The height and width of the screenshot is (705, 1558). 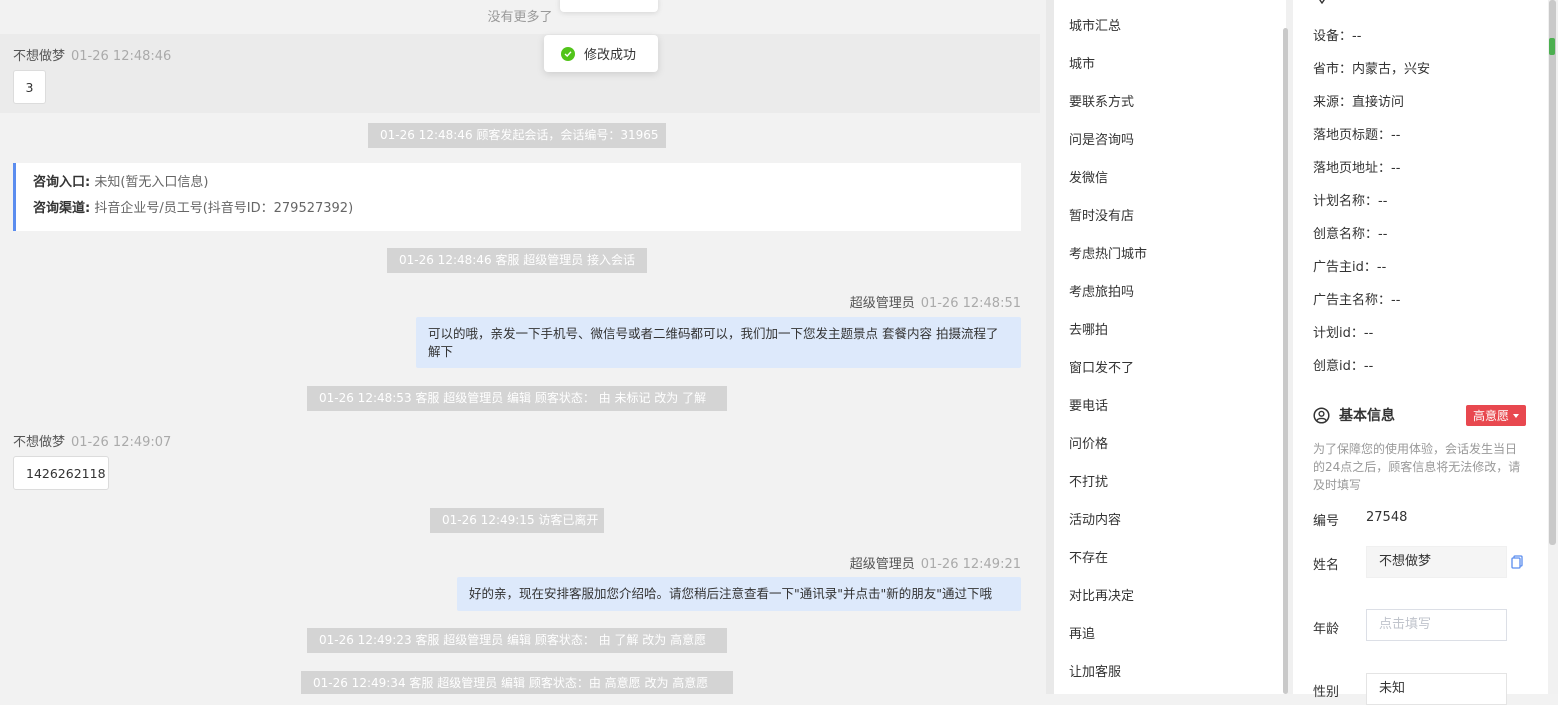 What do you see at coordinates (1552, 46) in the screenshot?
I see `scroll-indicator` at bounding box center [1552, 46].